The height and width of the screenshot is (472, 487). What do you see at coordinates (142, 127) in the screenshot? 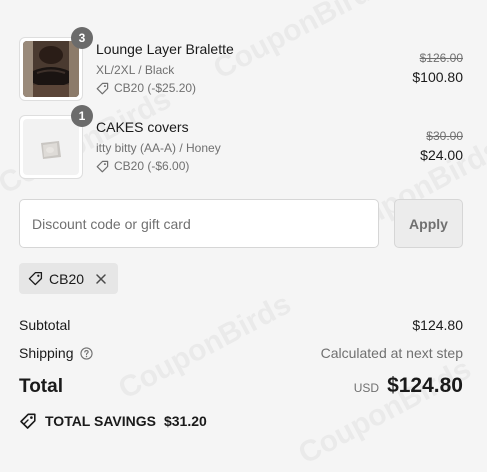
I see `product-name: CAKES covers` at bounding box center [142, 127].